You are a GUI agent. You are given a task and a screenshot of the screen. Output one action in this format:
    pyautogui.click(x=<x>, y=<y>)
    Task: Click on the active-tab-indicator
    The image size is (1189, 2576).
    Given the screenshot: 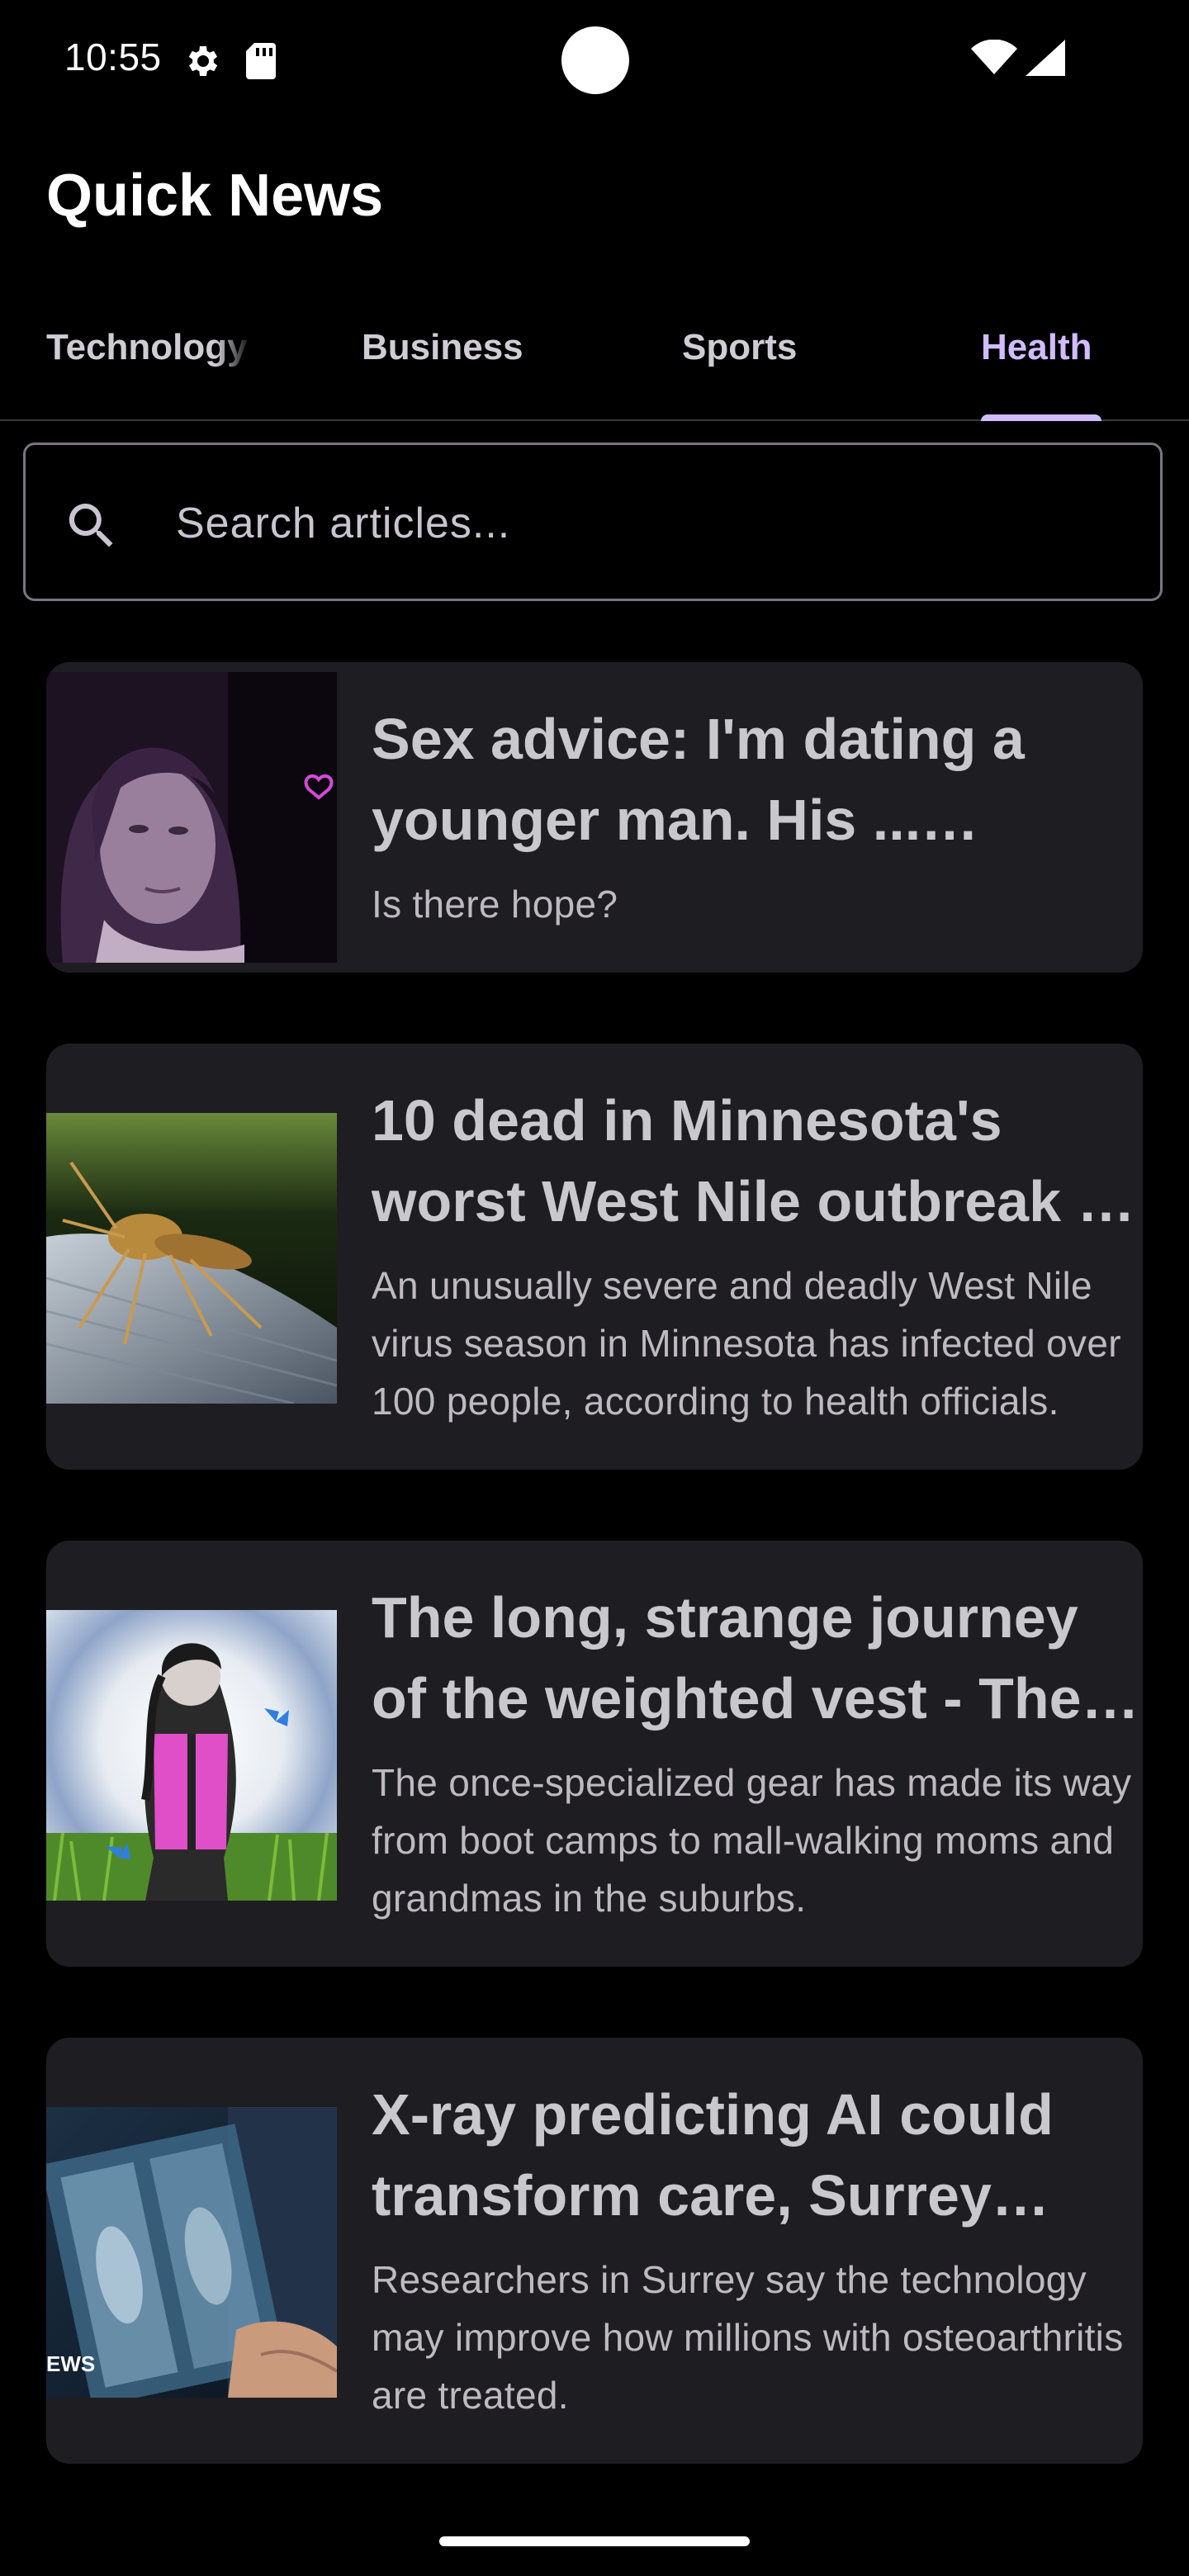 What is the action you would take?
    pyautogui.click(x=1041, y=417)
    